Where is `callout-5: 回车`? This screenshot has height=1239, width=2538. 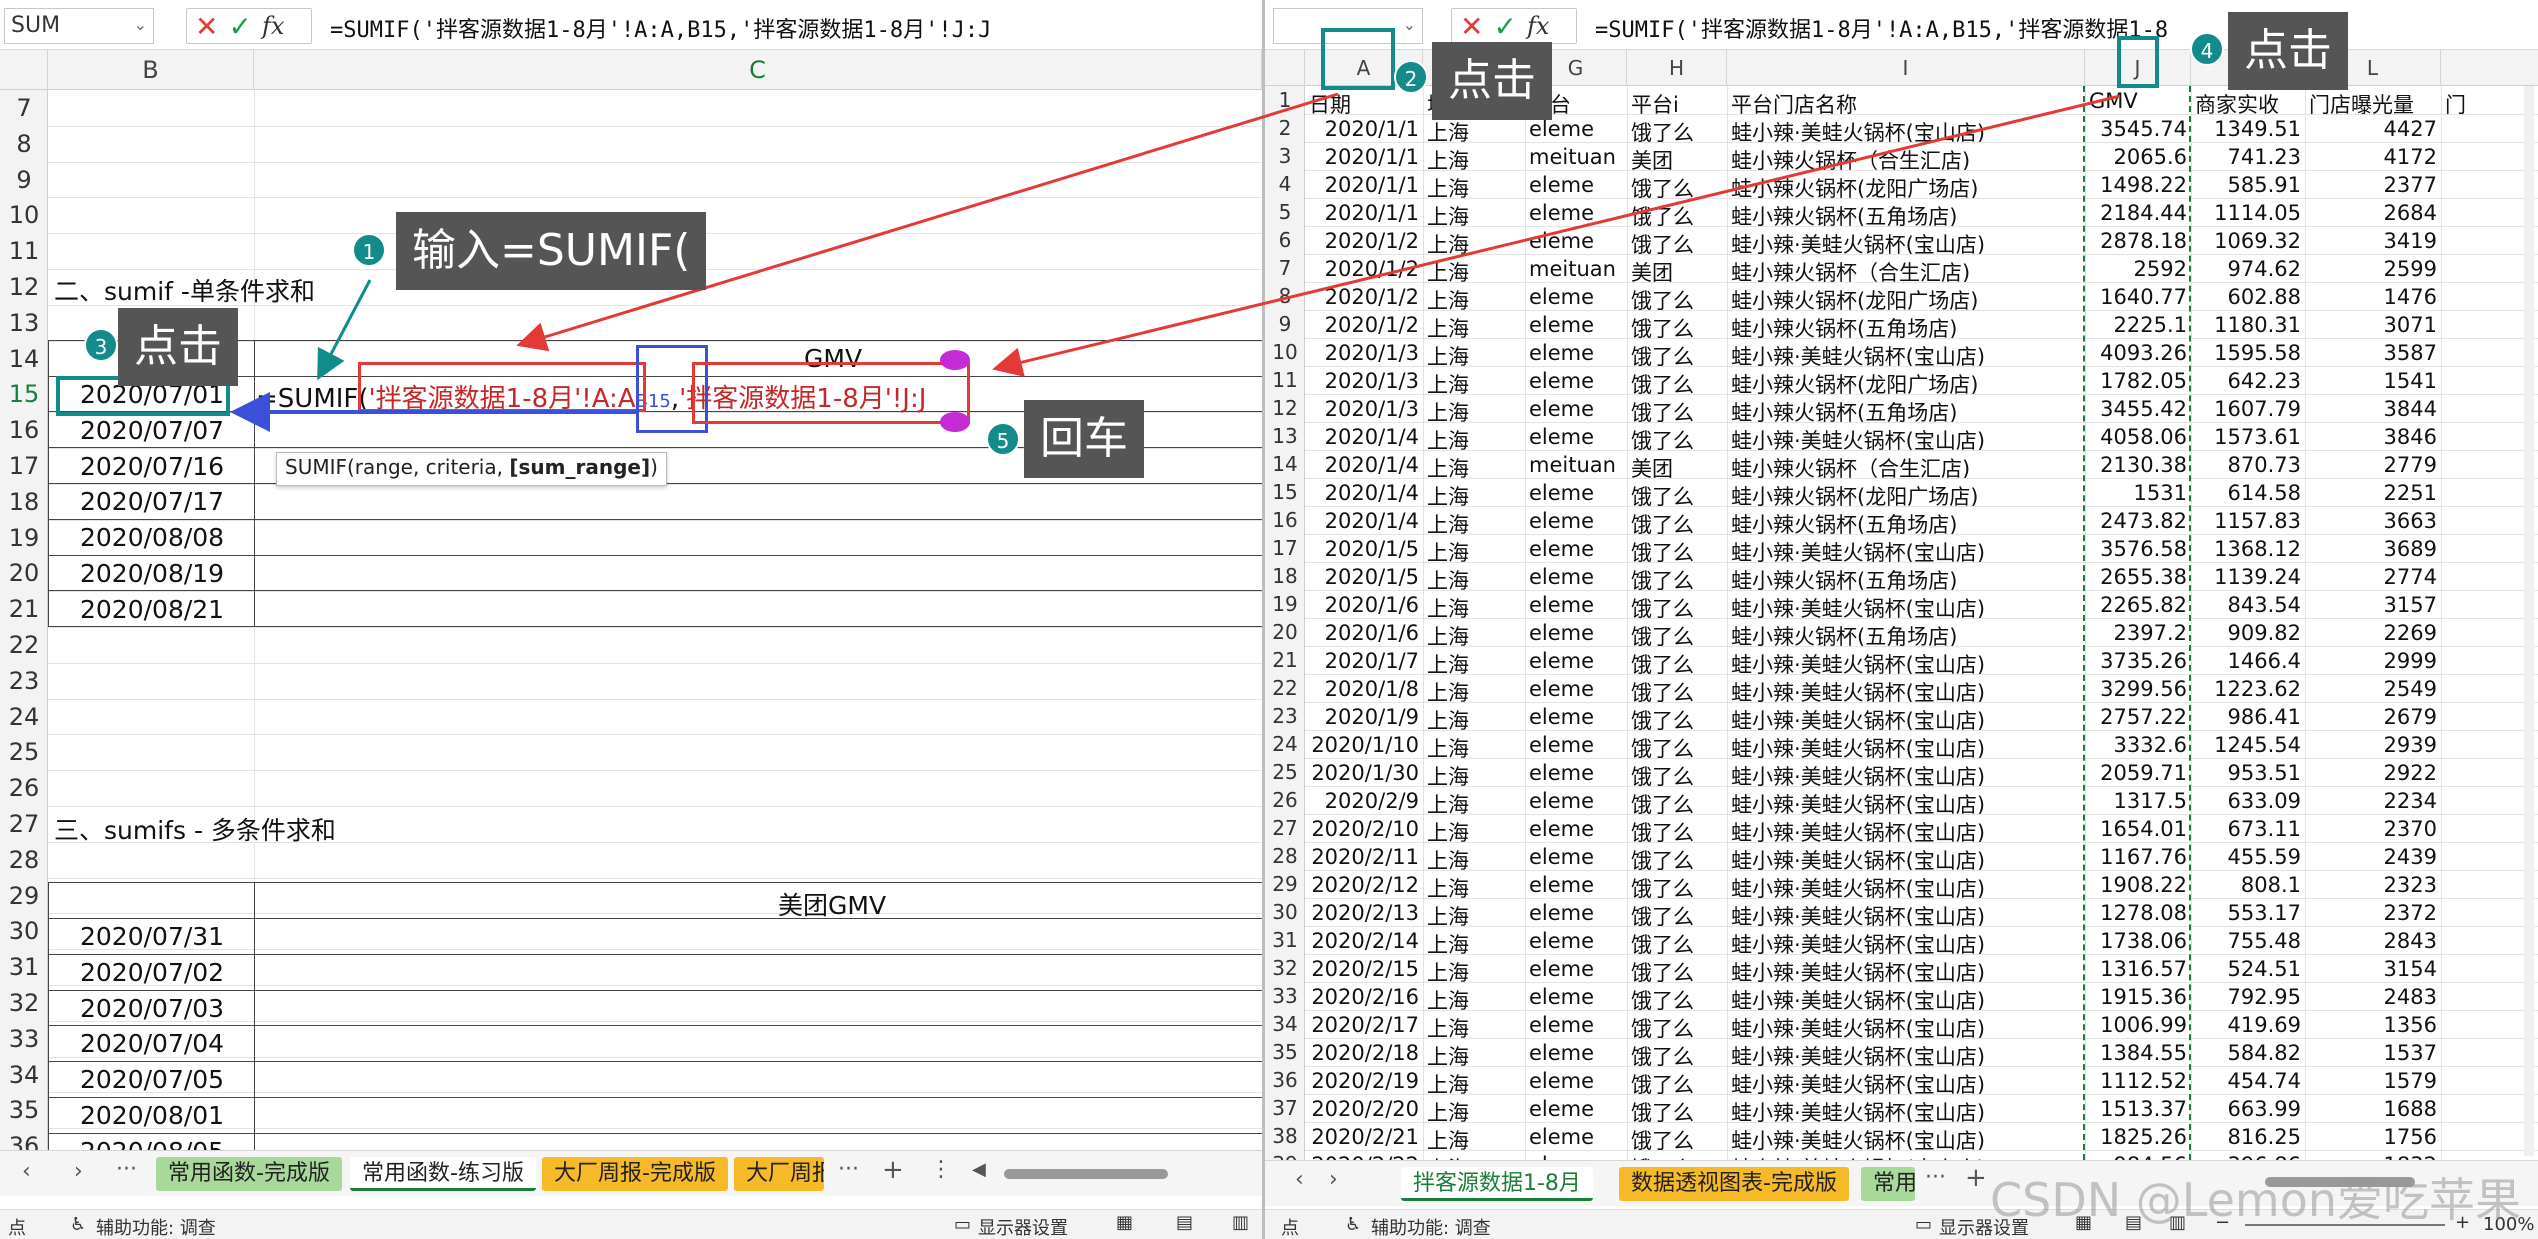 callout-5: 回车 is located at coordinates (1084, 439).